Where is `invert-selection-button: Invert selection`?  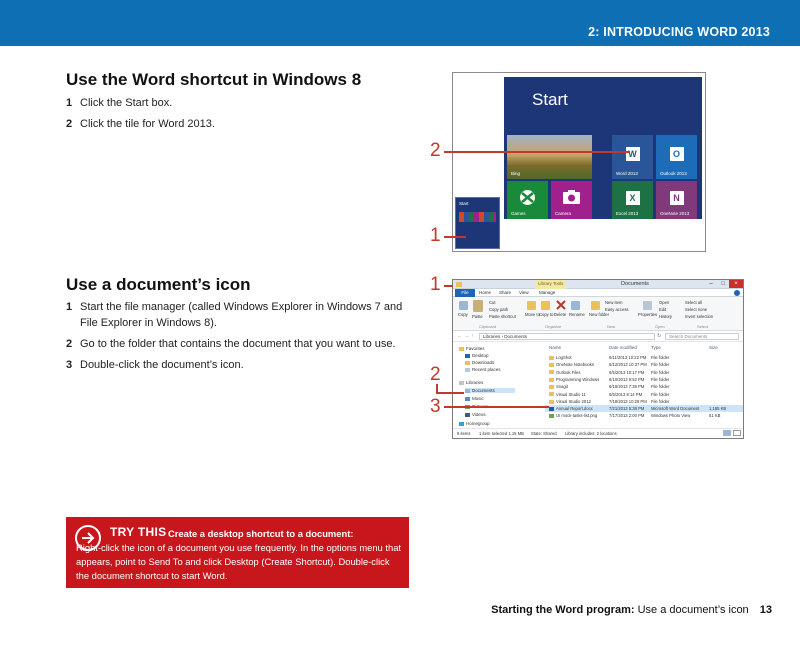 invert-selection-button: Invert selection is located at coordinates (699, 316).